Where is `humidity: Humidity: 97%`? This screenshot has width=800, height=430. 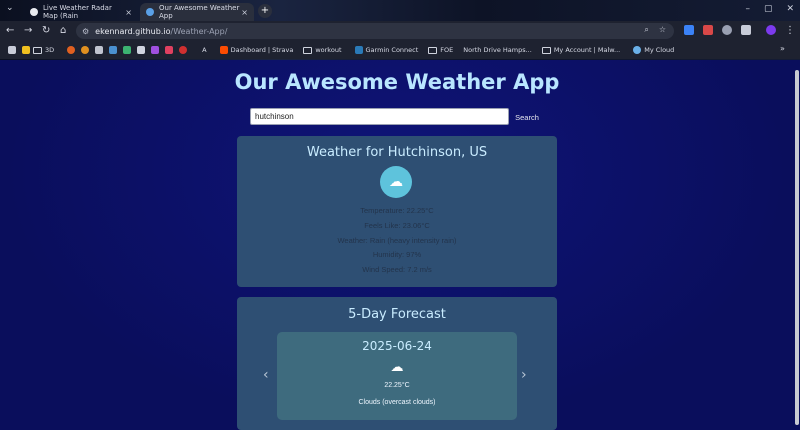
humidity: Humidity: 97% is located at coordinates (397, 254).